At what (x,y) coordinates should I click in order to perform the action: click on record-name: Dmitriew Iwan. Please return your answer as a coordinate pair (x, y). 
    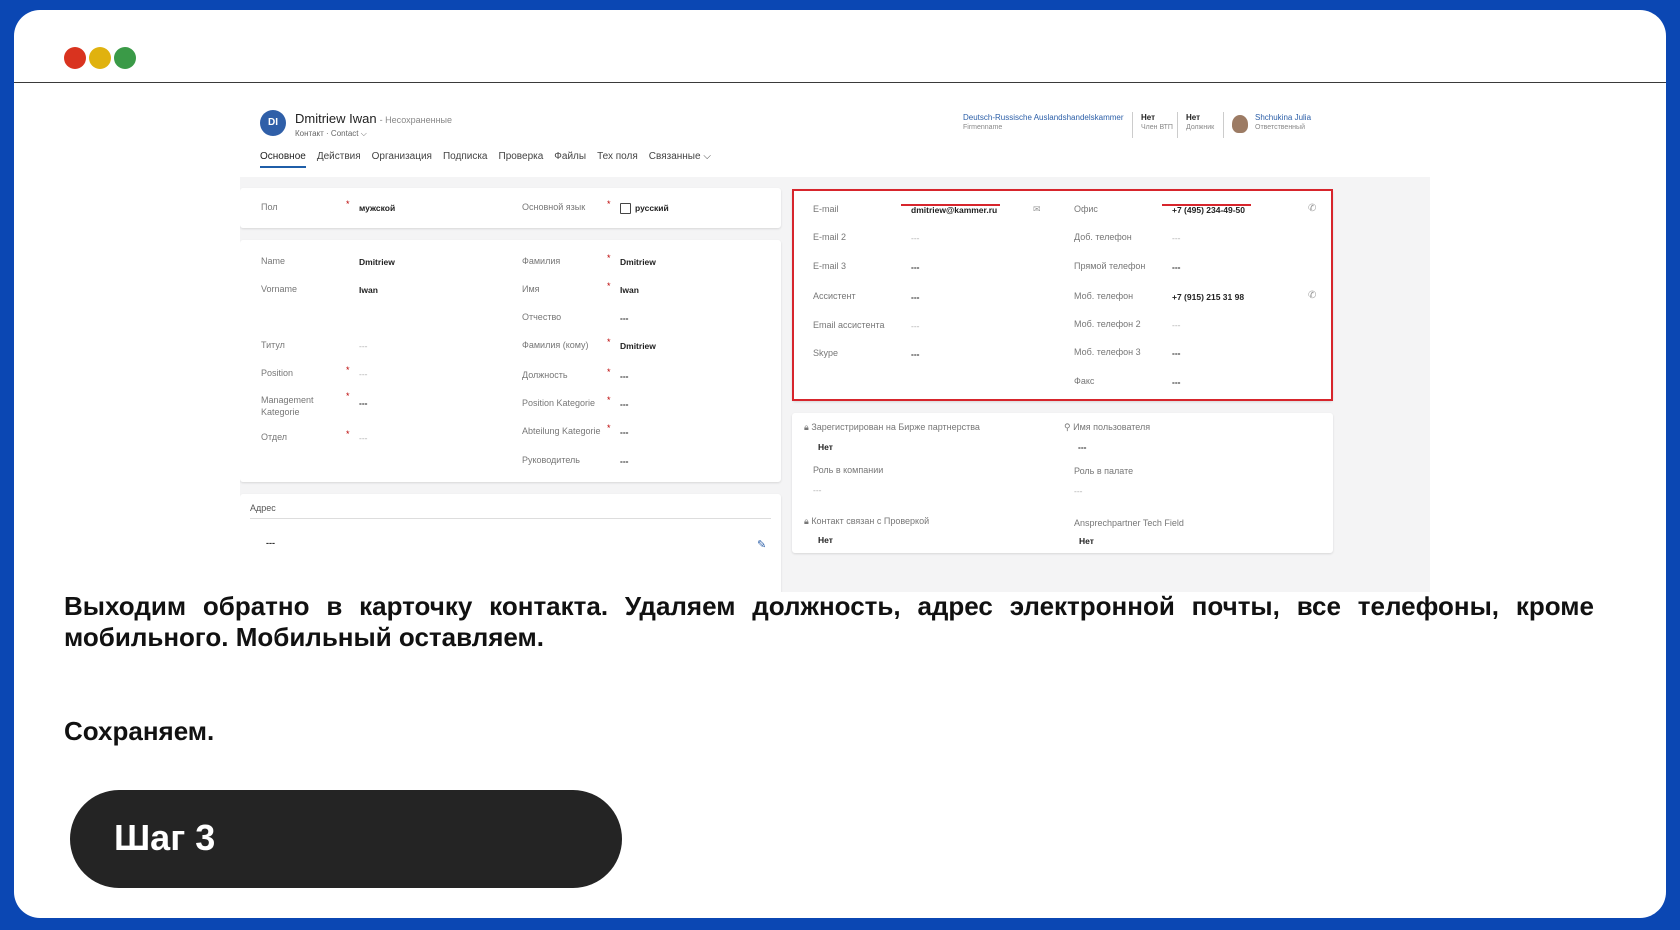
    Looking at the image, I should click on (336, 118).